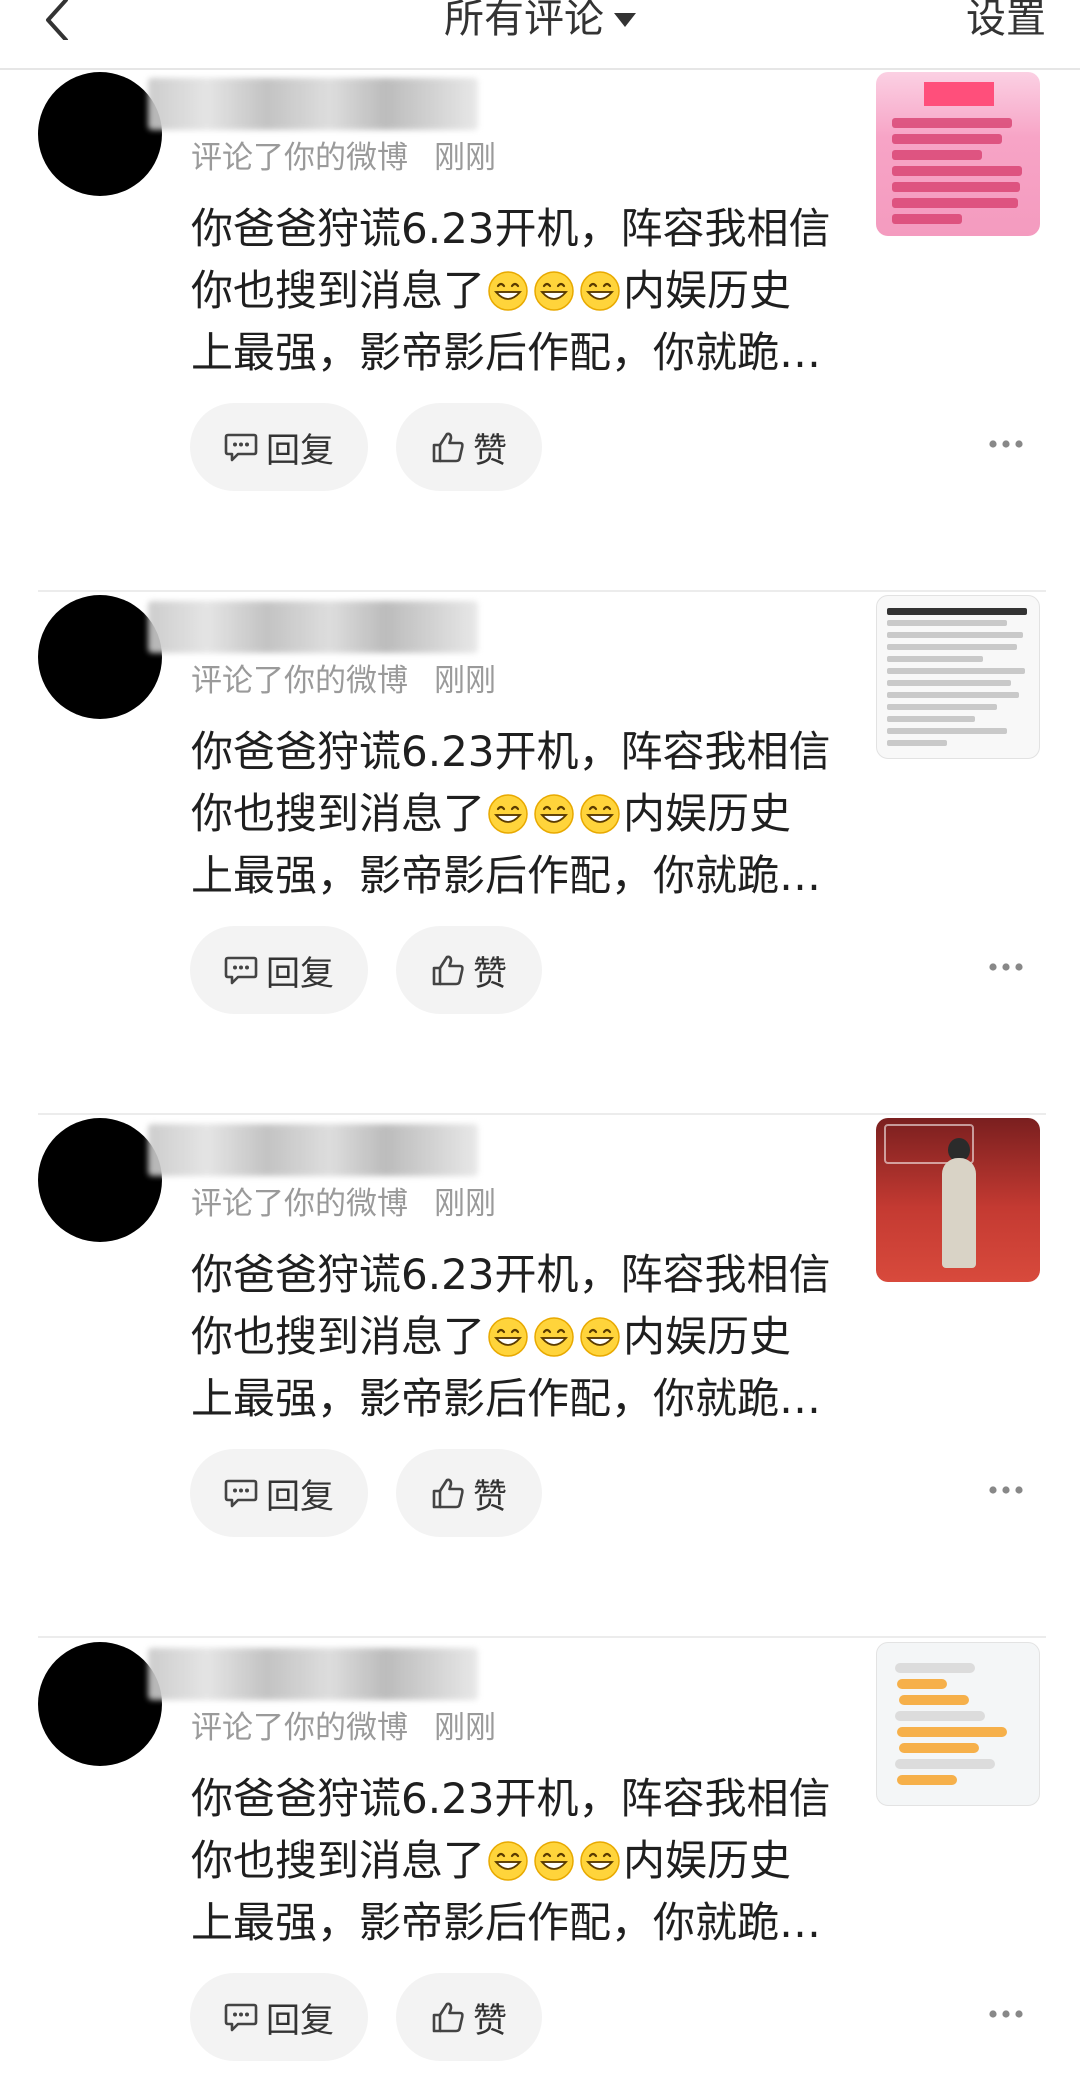  Describe the element at coordinates (958, 154) in the screenshot. I see `poster-thumbnail` at that location.